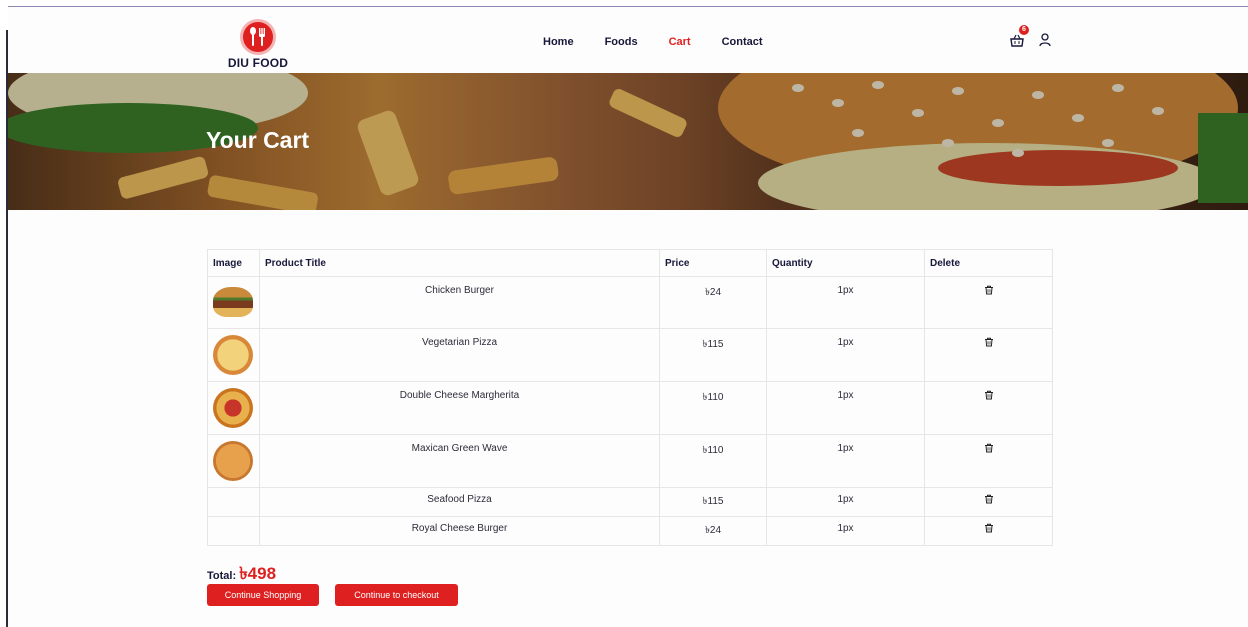 This screenshot has height=627, width=1248. I want to click on product-title: Chicken Burger, so click(459, 302).